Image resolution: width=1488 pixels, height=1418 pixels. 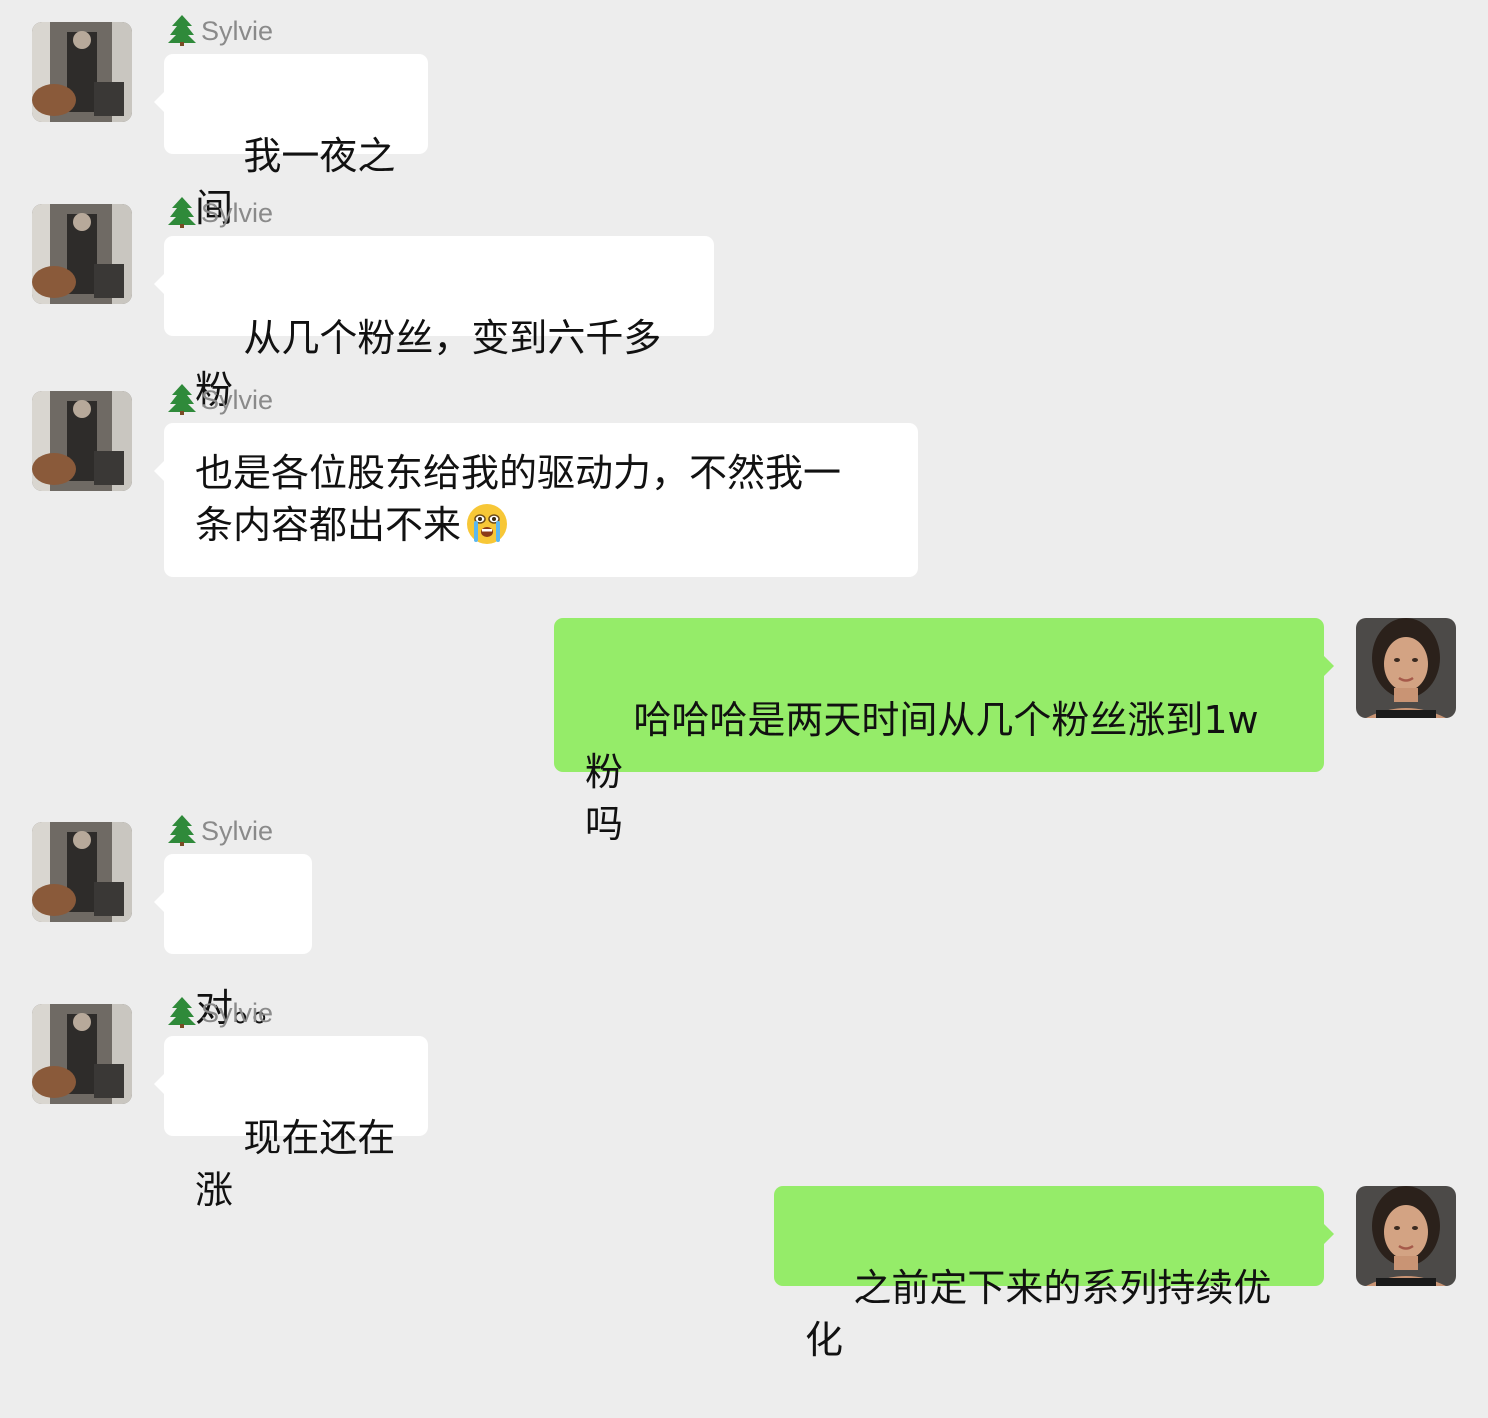 What do you see at coordinates (922, 772) in the screenshot?
I see `message-text: 哈哈哈是两天时间从几个粉丝涨到1w粉 吗` at bounding box center [922, 772].